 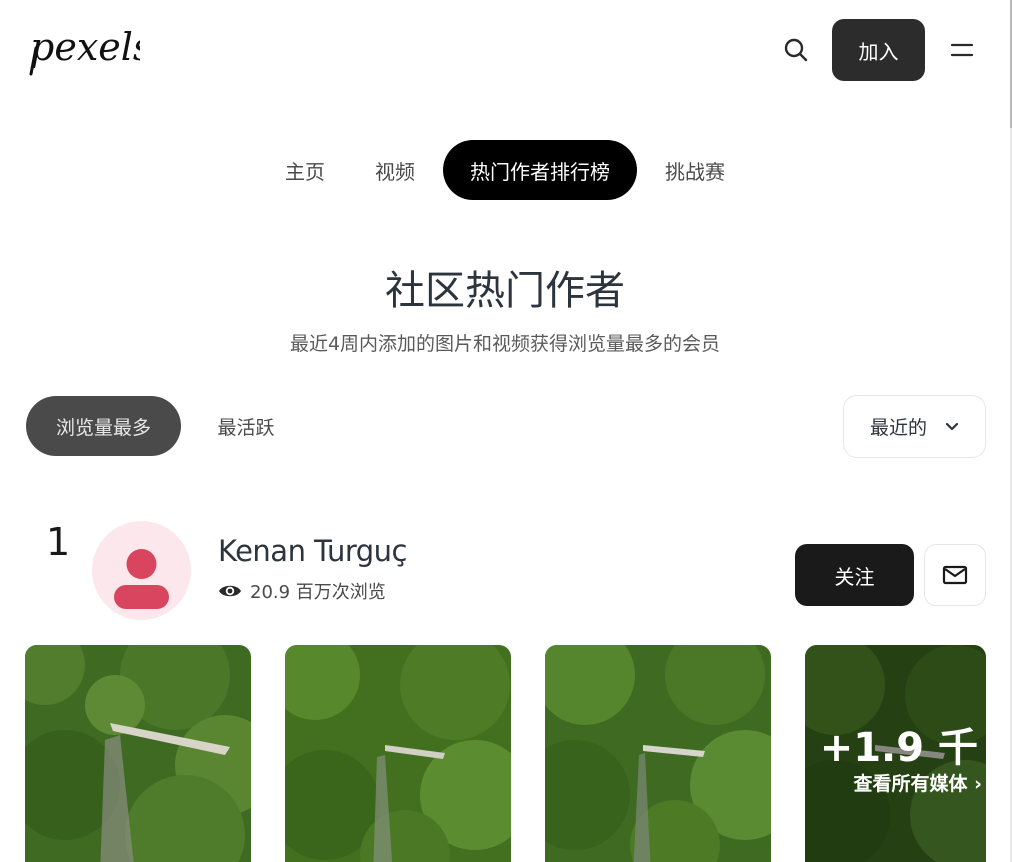 I want to click on avatar, so click(x=141, y=570).